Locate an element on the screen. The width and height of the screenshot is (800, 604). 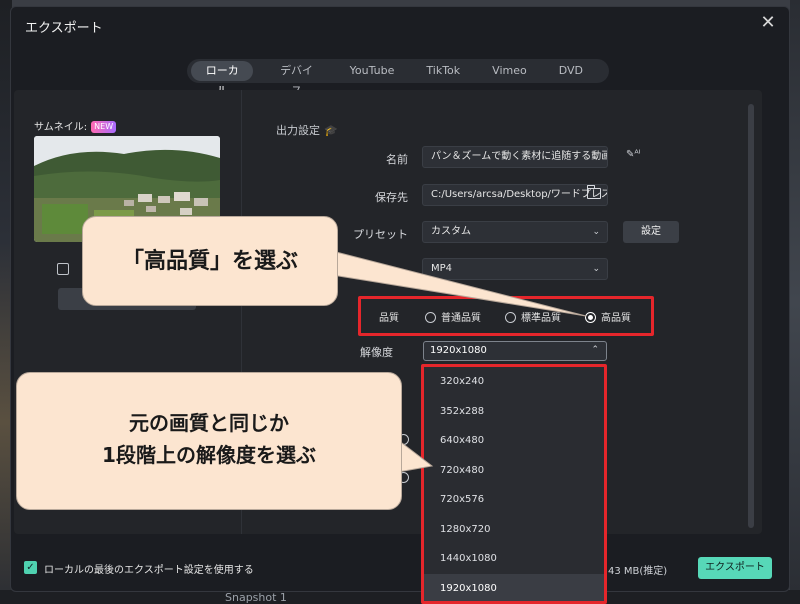
ai-rename-icon: ✎ᴬᴵ is located at coordinates (633, 154).